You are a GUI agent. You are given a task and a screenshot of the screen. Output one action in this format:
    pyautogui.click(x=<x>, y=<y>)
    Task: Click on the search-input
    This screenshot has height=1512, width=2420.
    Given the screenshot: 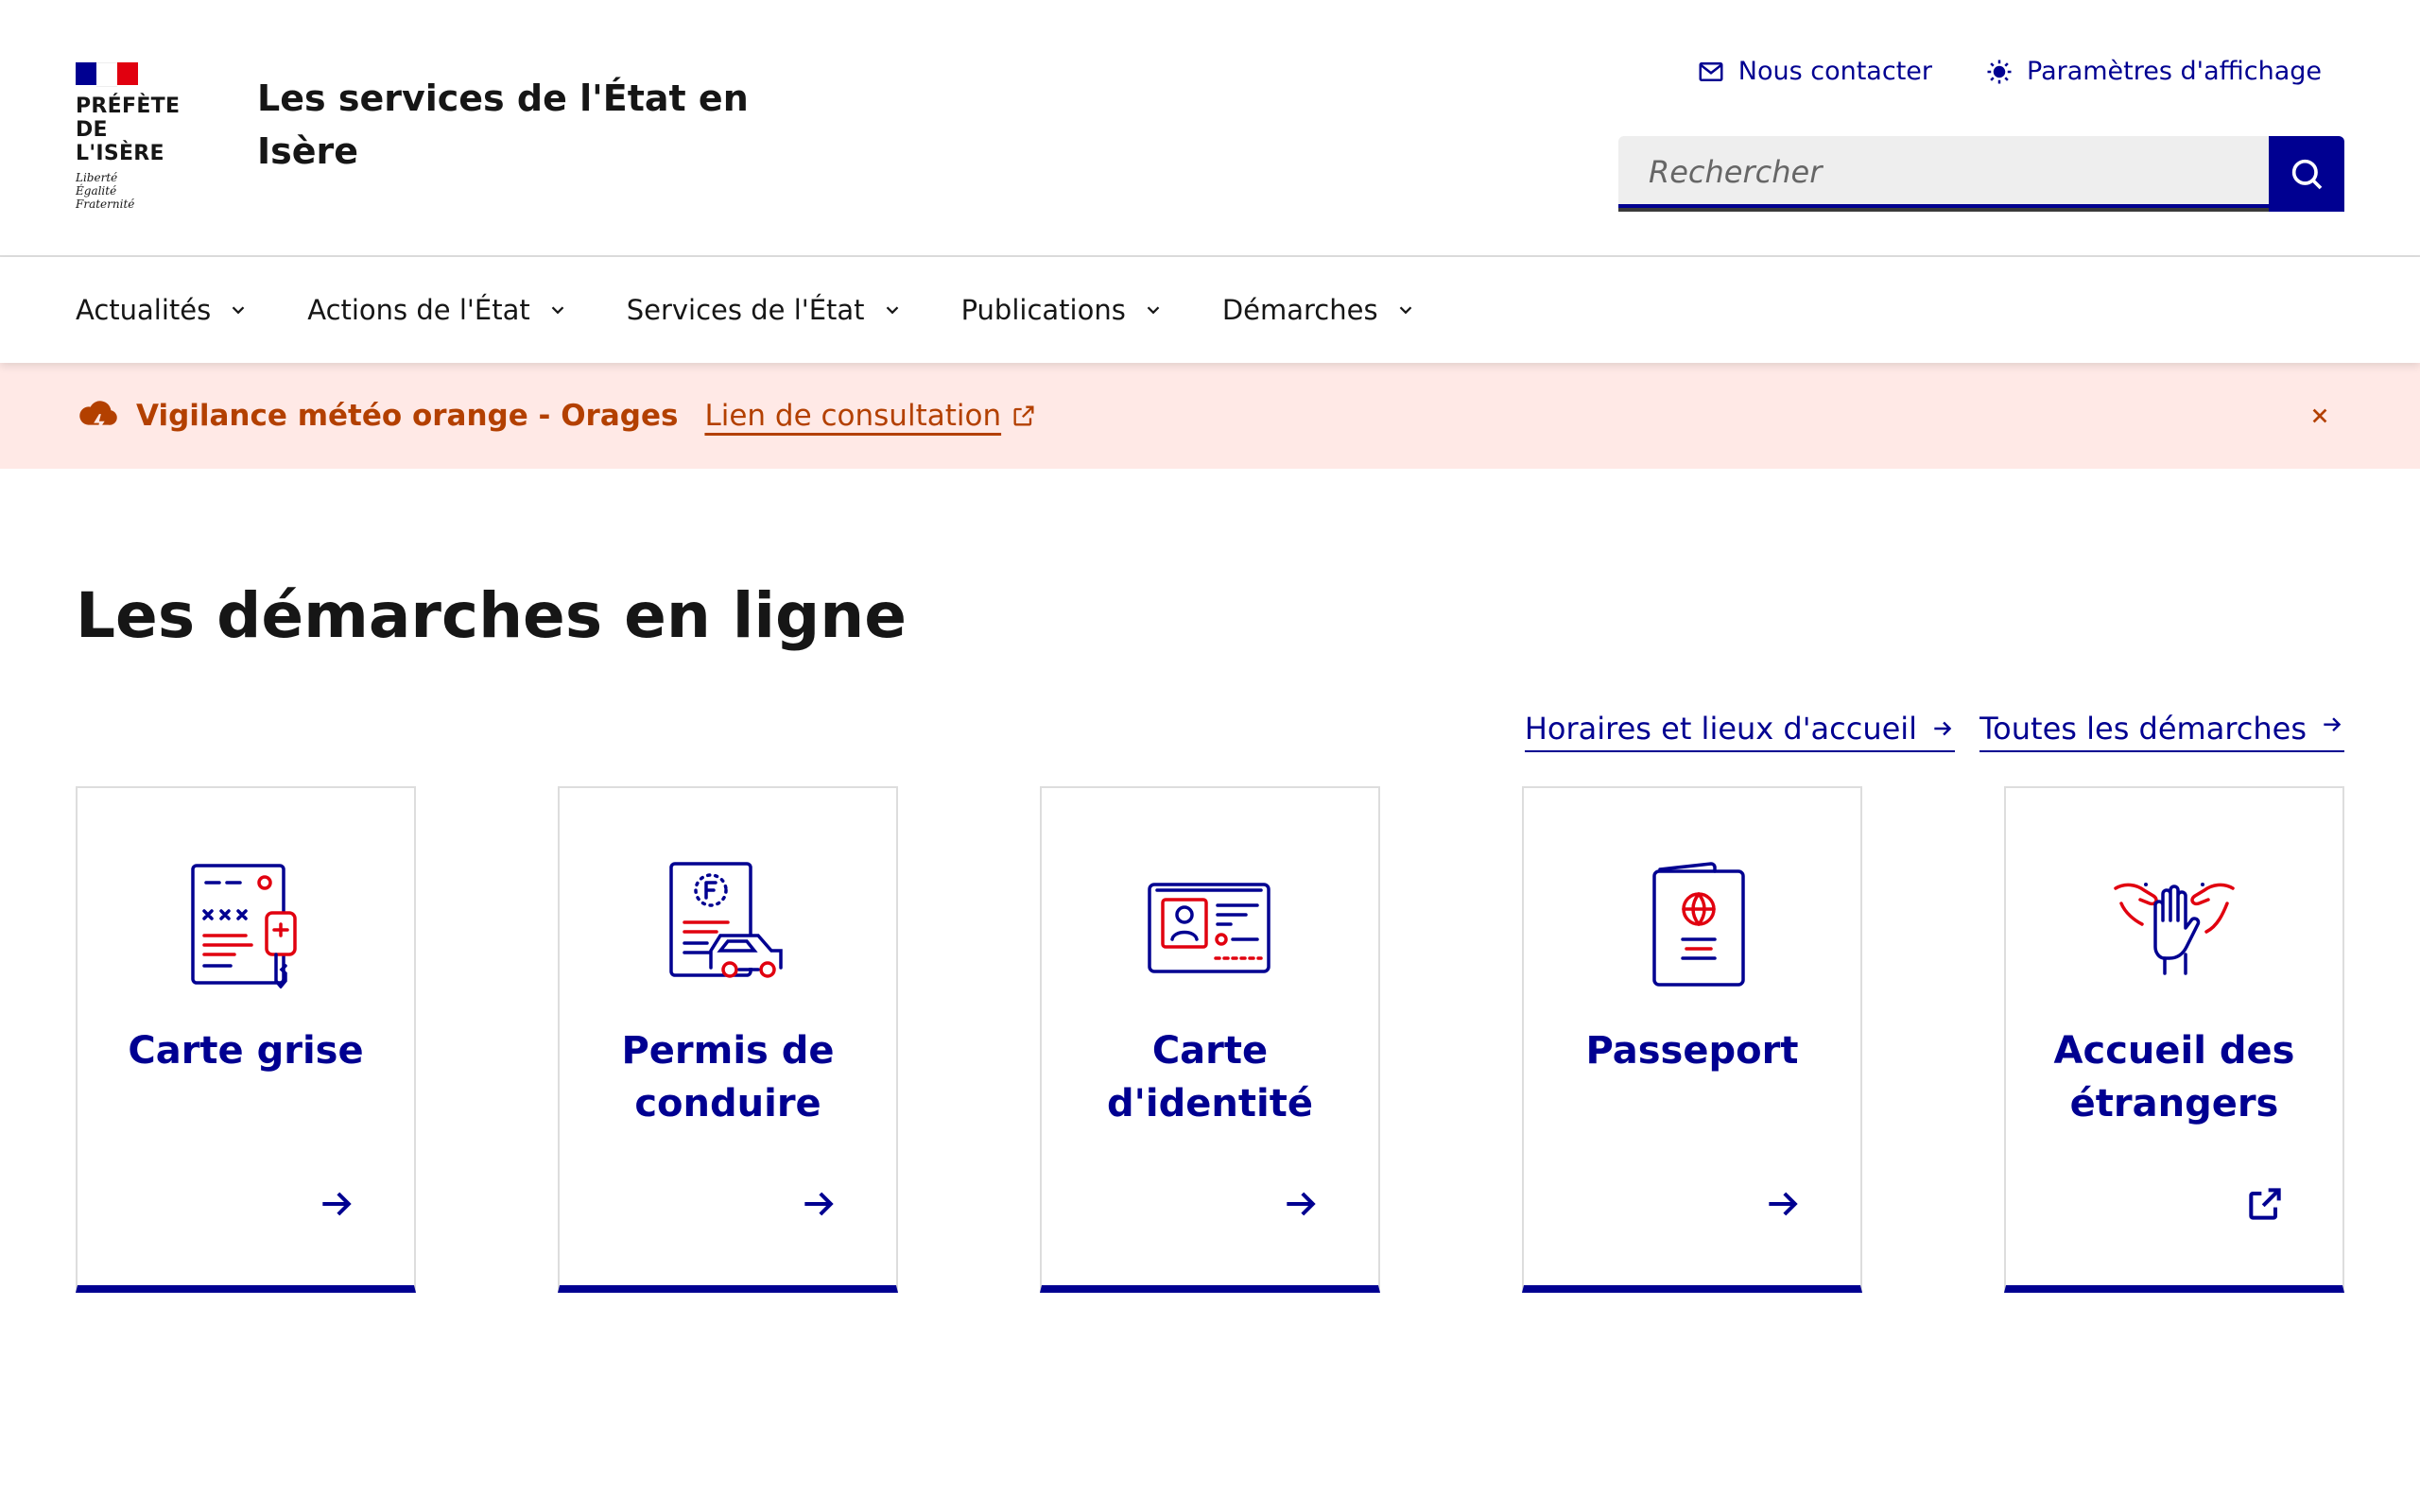 What is the action you would take?
    pyautogui.click(x=1943, y=174)
    